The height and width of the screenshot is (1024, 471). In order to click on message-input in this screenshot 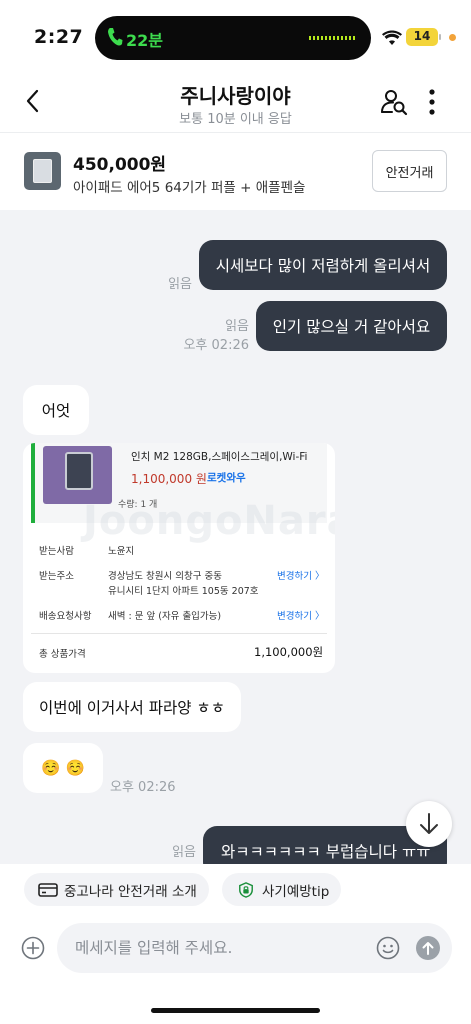, I will do `click(220, 948)`.